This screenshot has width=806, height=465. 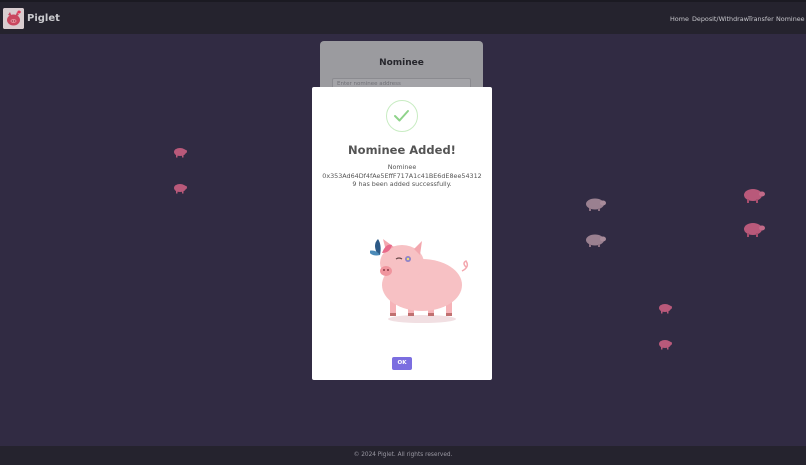 I want to click on pig-with-butterfly-illustration, so click(x=419, y=281).